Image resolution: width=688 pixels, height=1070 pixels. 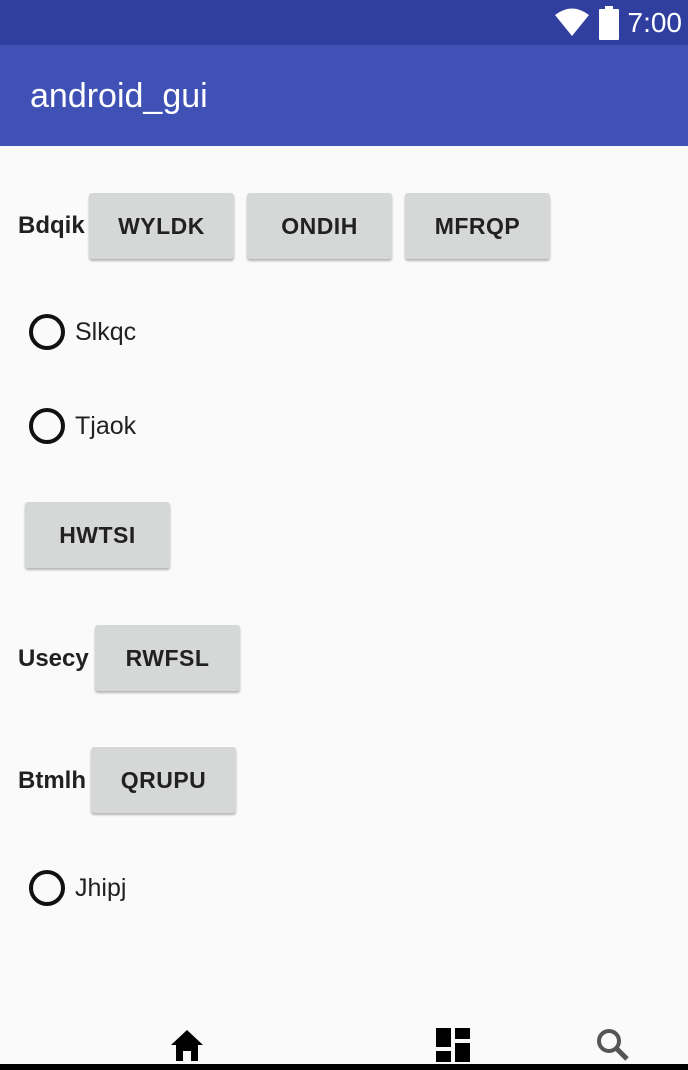 I want to click on radio-tjaok: Tjaok, so click(x=82, y=426).